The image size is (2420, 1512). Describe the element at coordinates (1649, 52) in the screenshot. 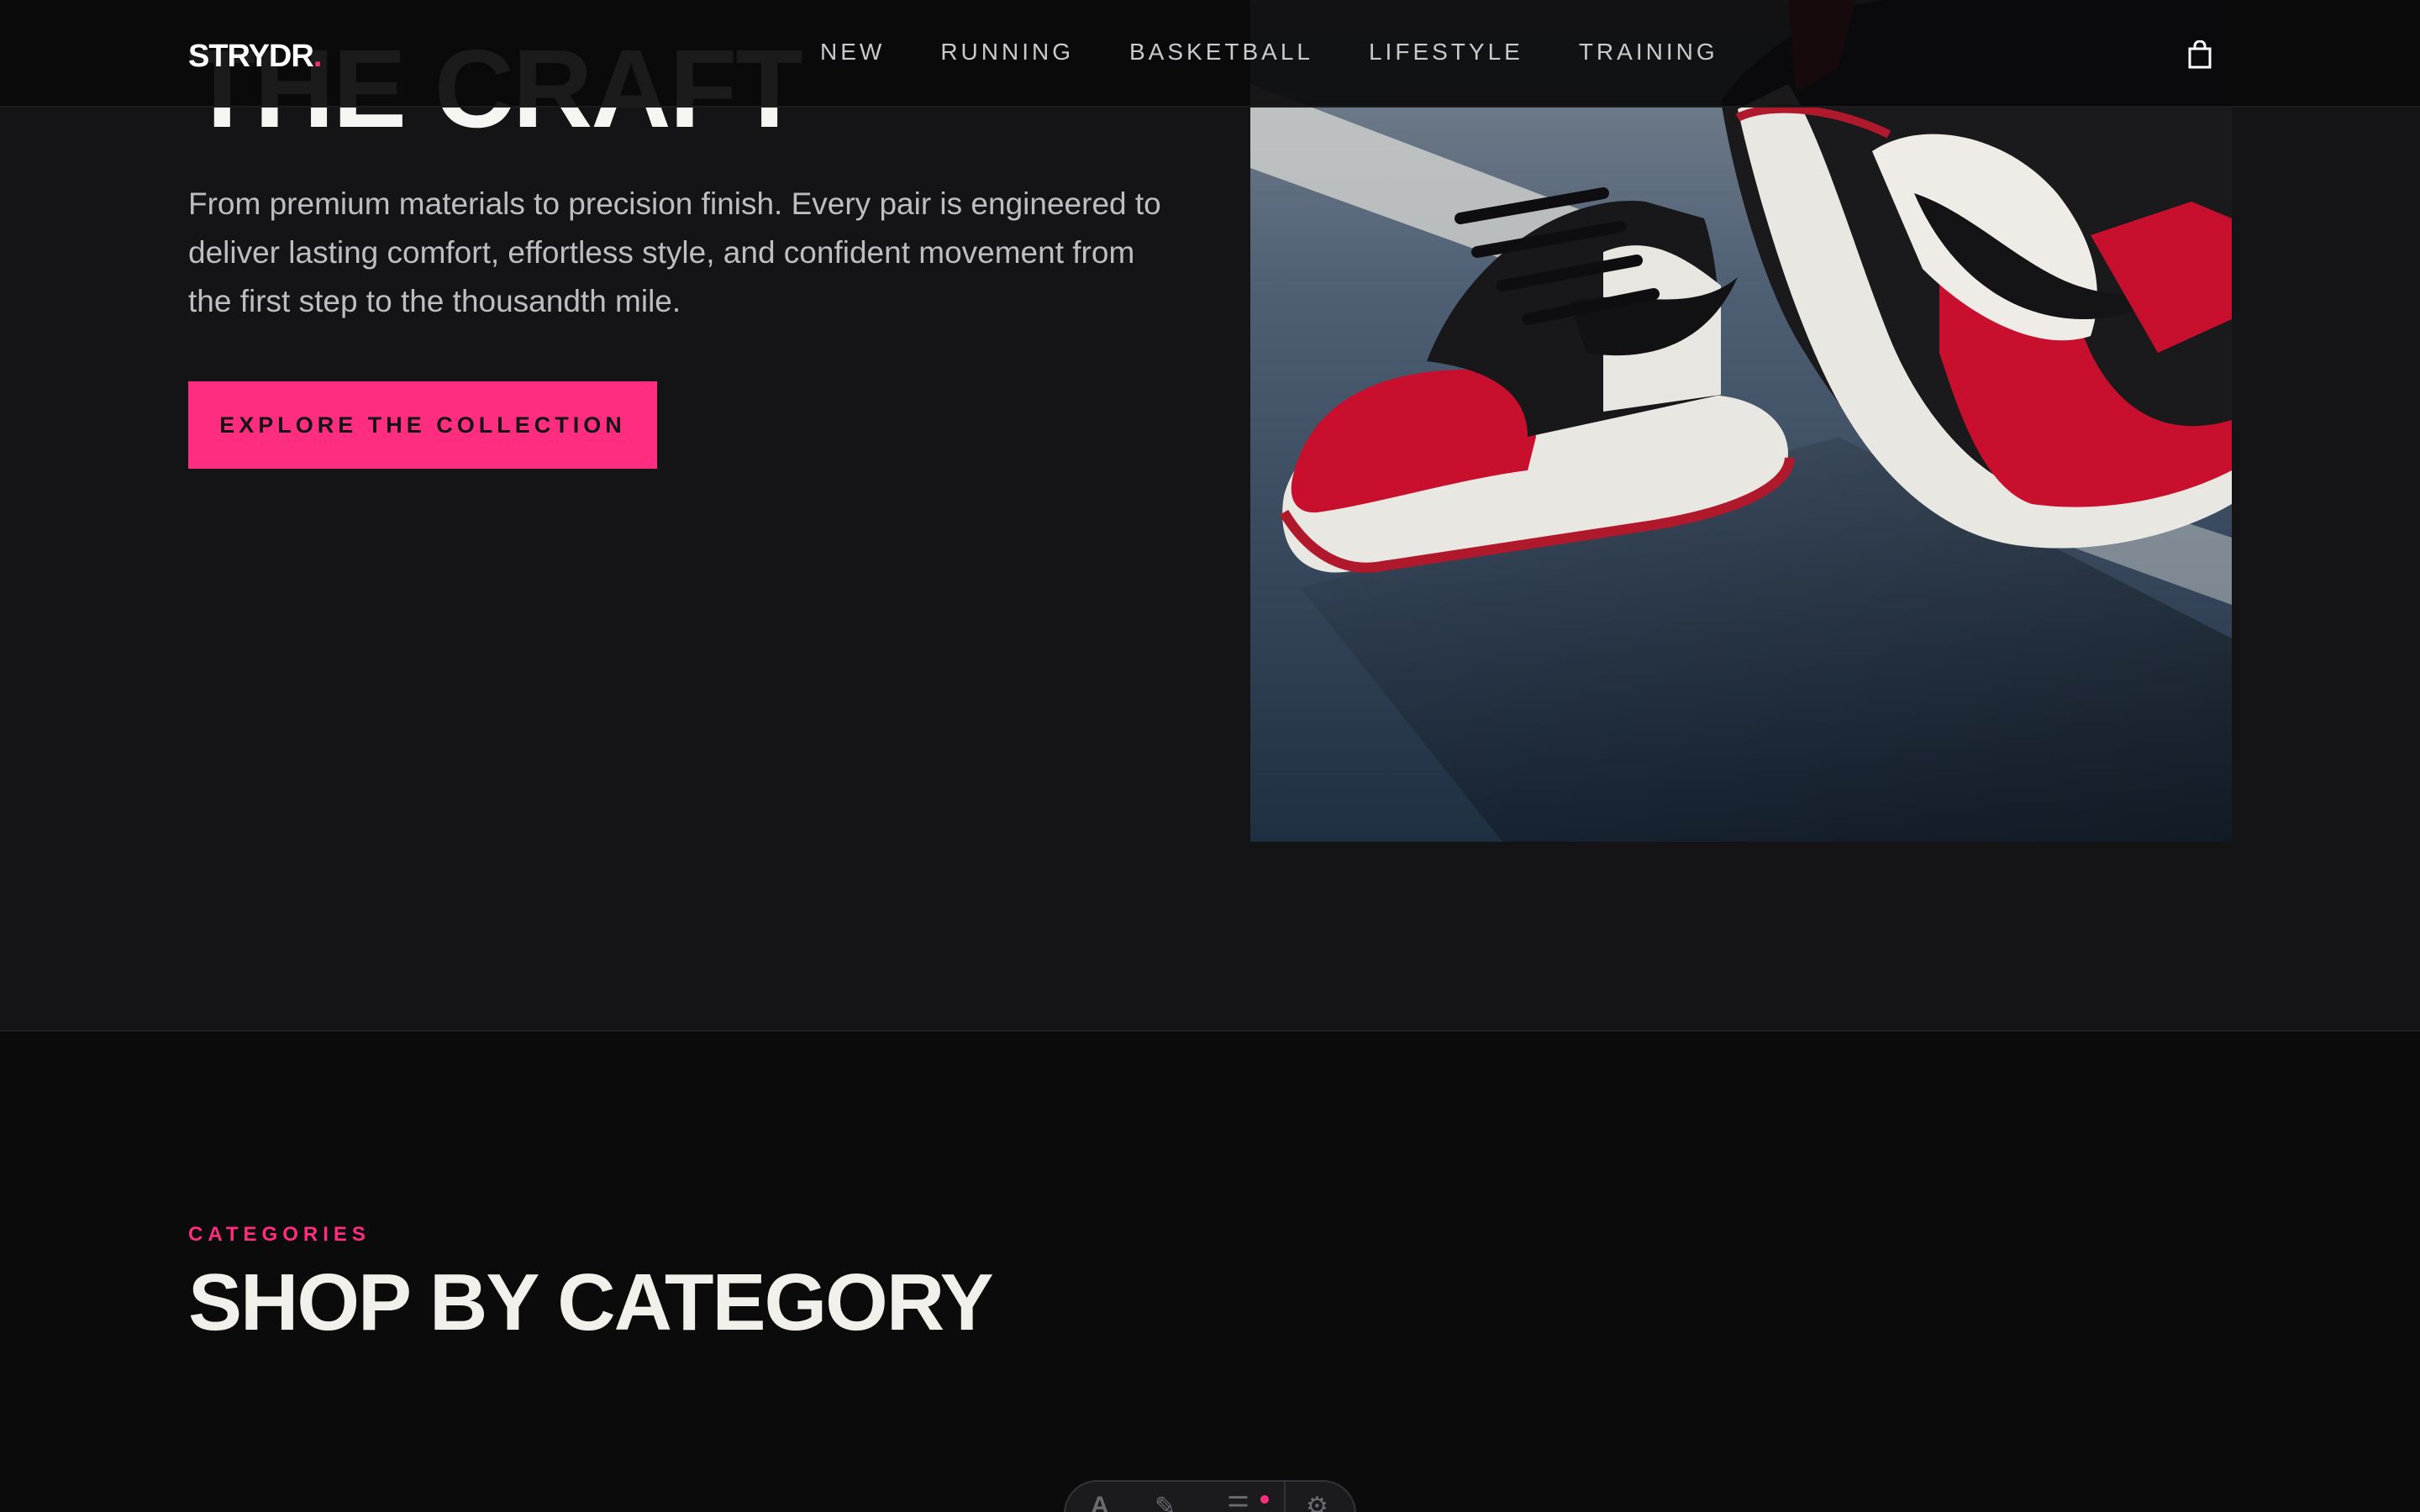

I see `nav-link-training: TRAINING` at that location.